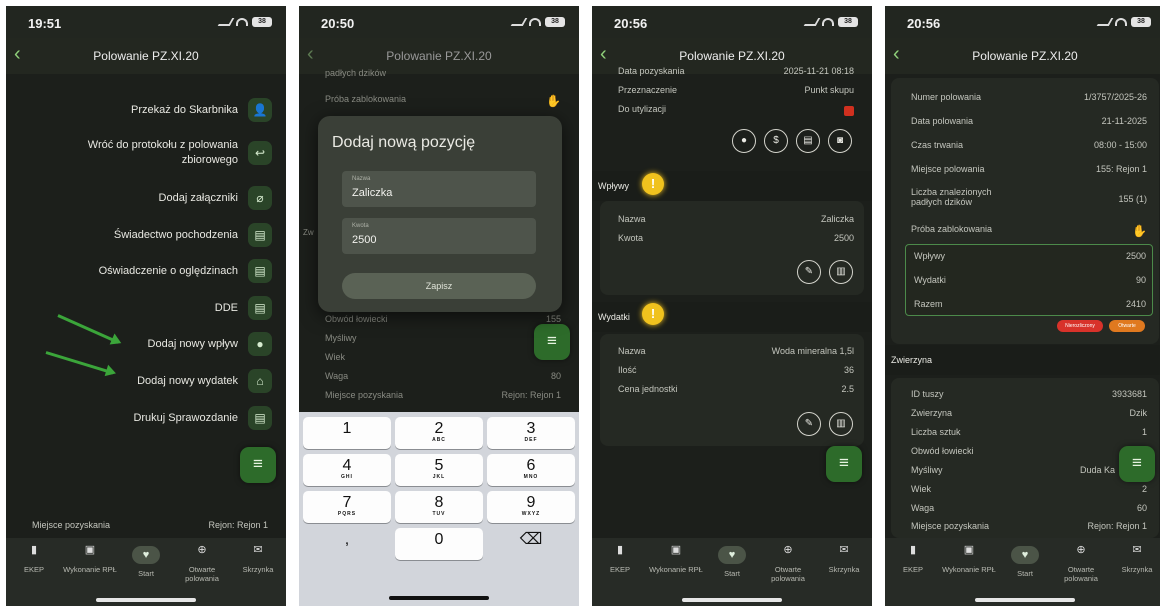 Image resolution: width=1160 pixels, height=608 pixels. I want to click on key-8: 8 TUV, so click(439, 507).